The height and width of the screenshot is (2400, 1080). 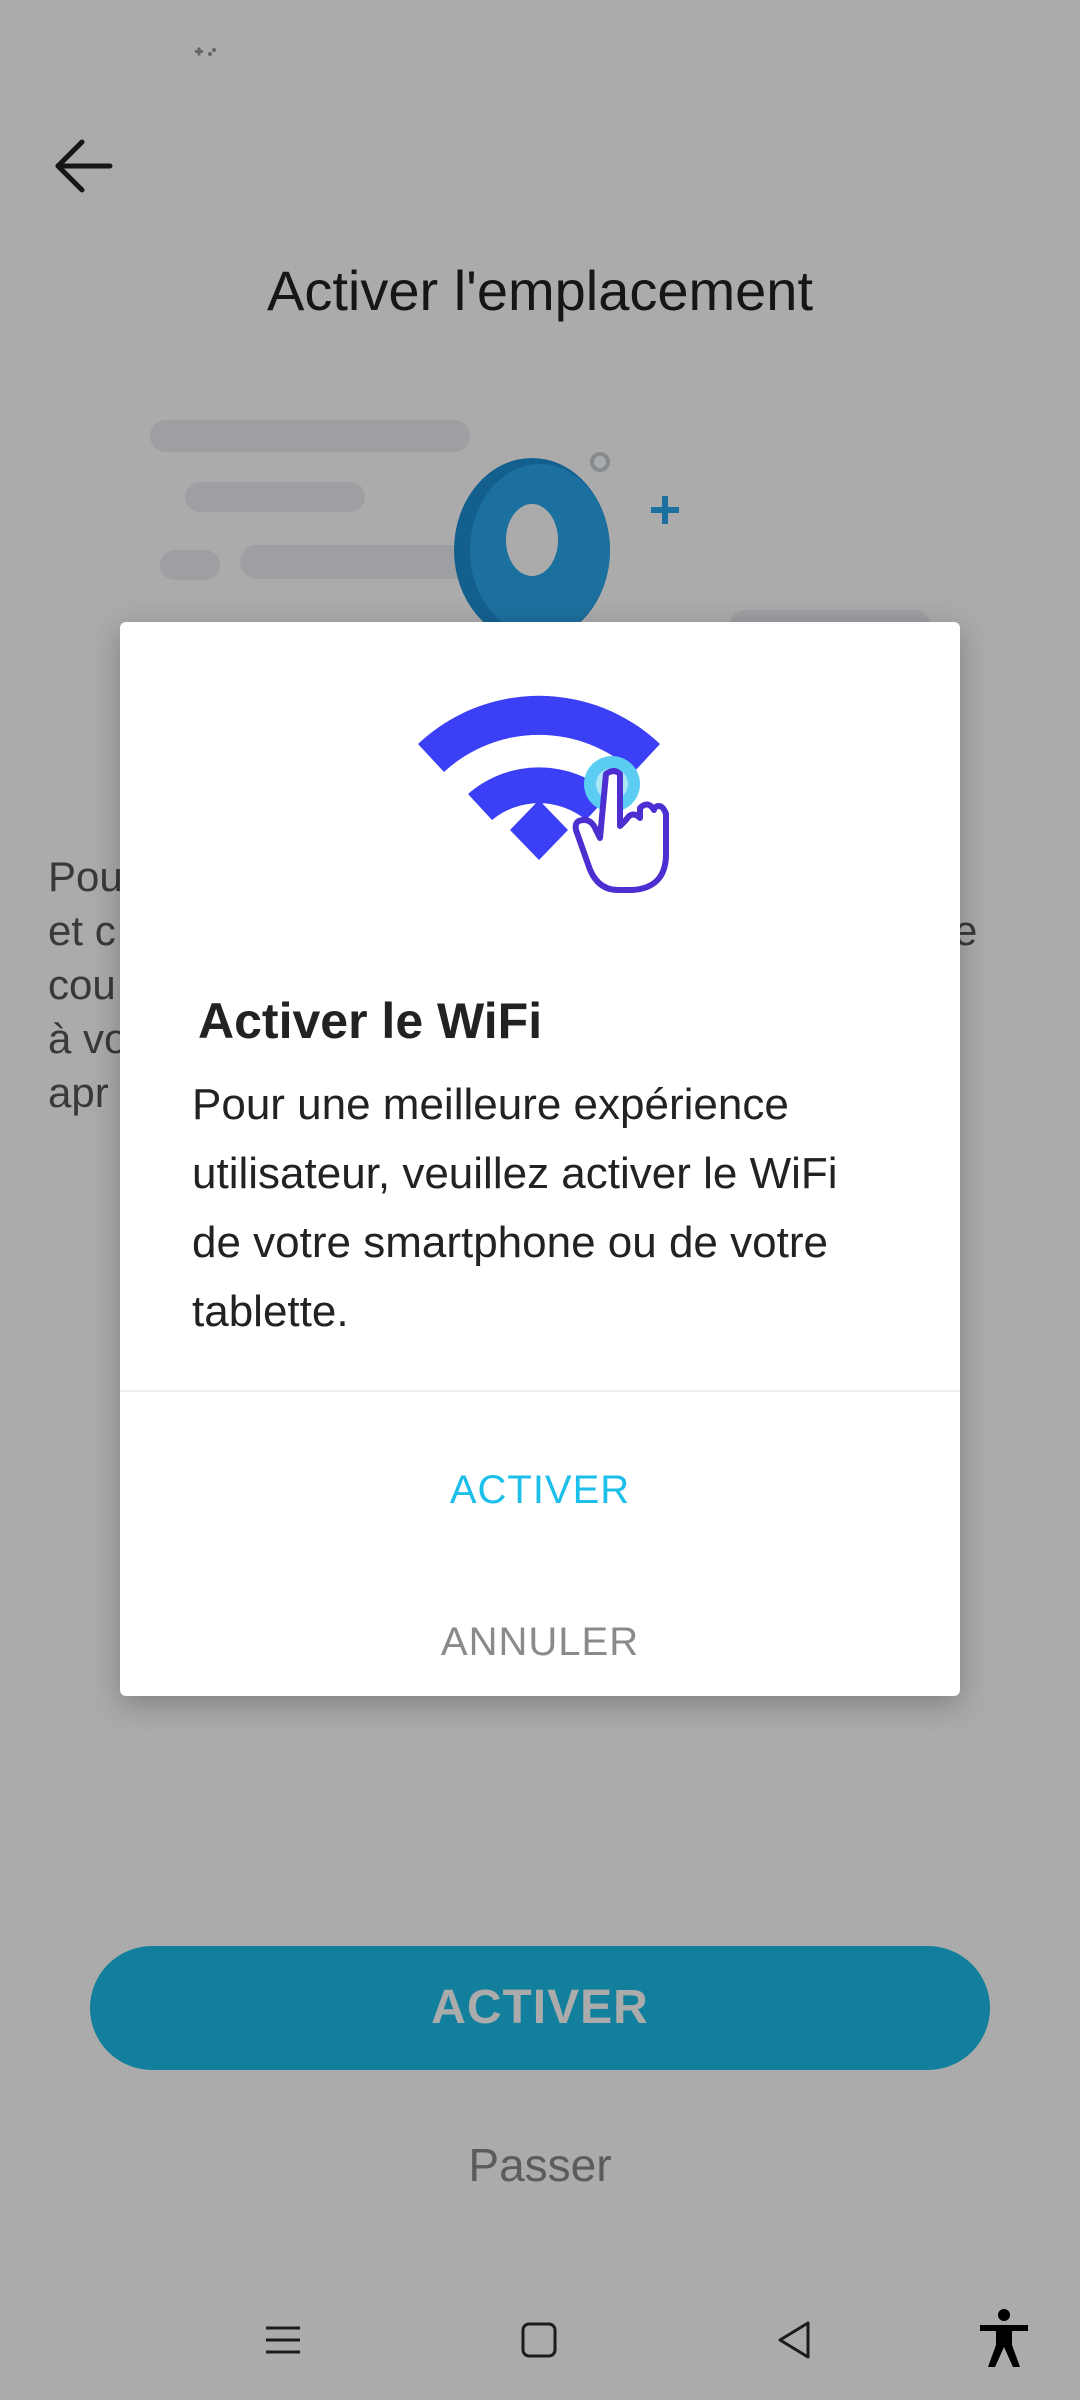 What do you see at coordinates (370, 1021) in the screenshot?
I see `dialog-title: Activer le WiFi` at bounding box center [370, 1021].